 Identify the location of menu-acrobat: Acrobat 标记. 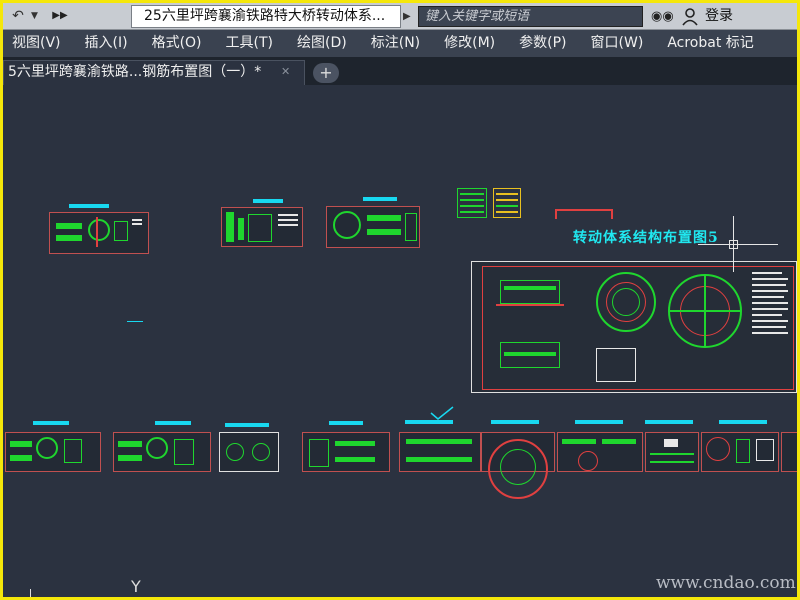
(710, 43).